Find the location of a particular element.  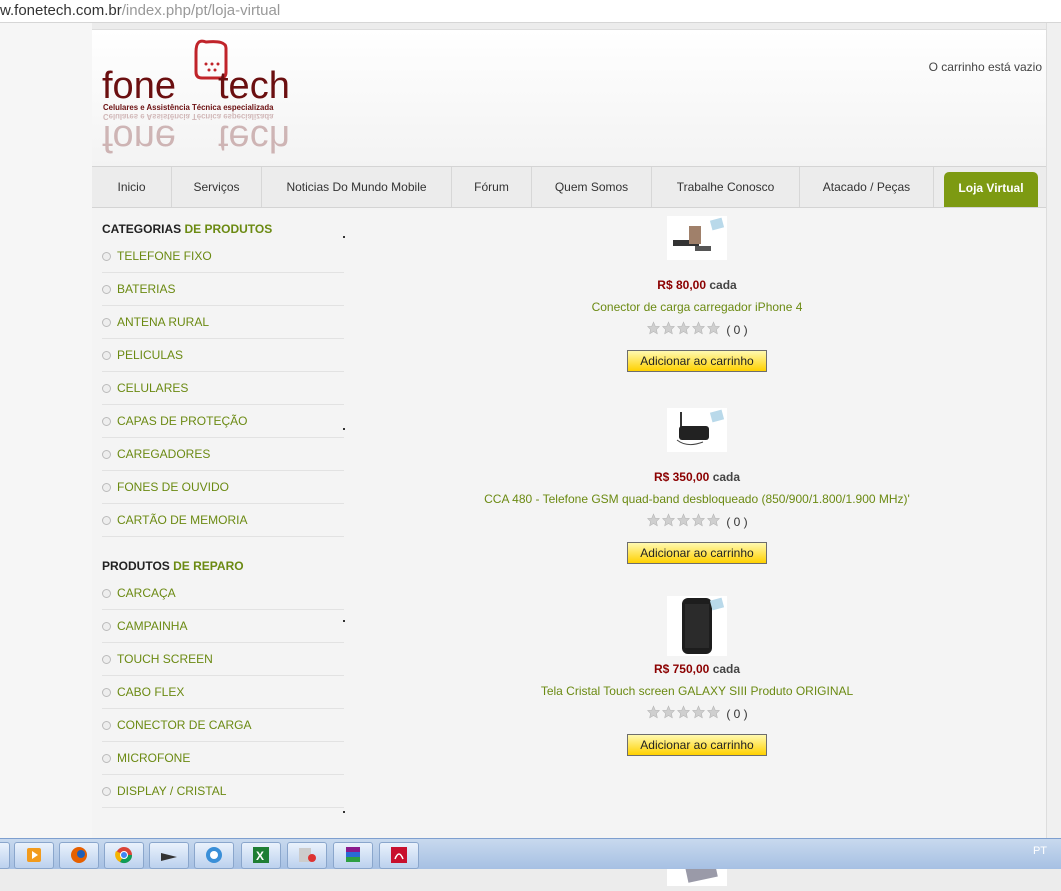

product-price: R$ 80,00 cada is located at coordinates (697, 285).